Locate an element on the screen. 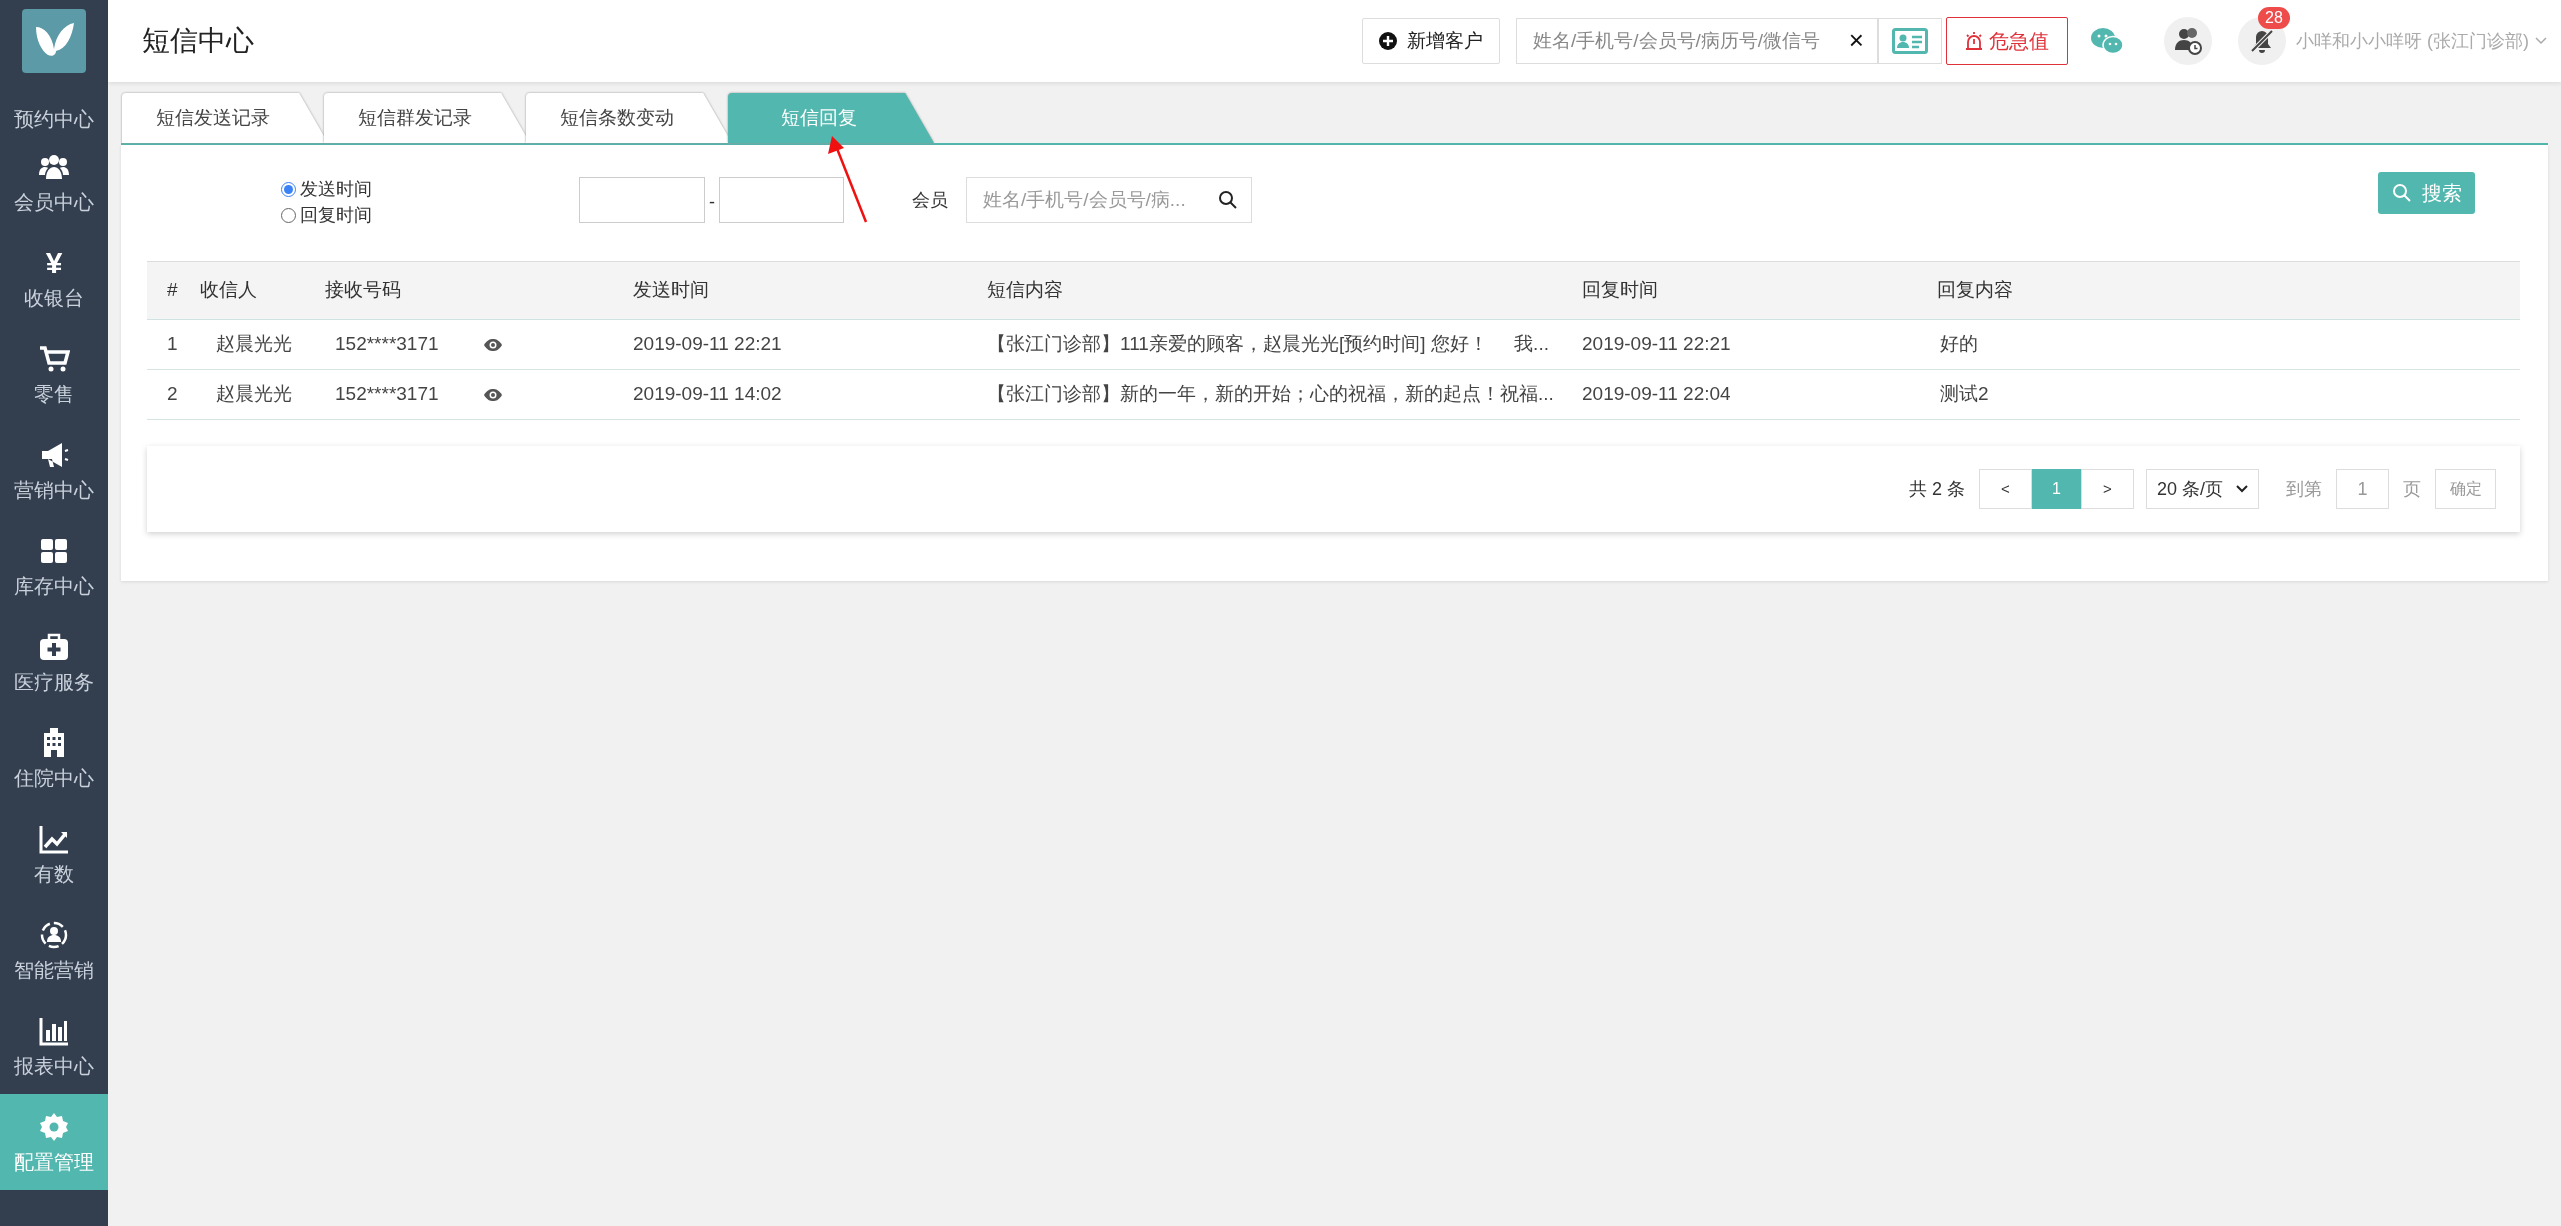 Image resolution: width=2561 pixels, height=1226 pixels. id-card-icon is located at coordinates (1910, 41).